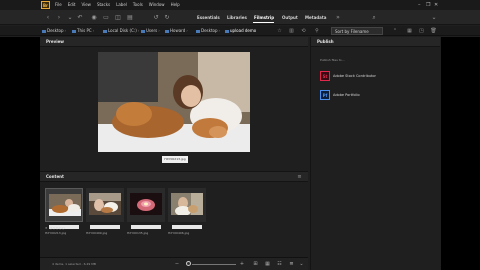  Describe the element at coordinates (315, 18) in the screenshot. I see `workspace-metadata: Metadata` at that location.